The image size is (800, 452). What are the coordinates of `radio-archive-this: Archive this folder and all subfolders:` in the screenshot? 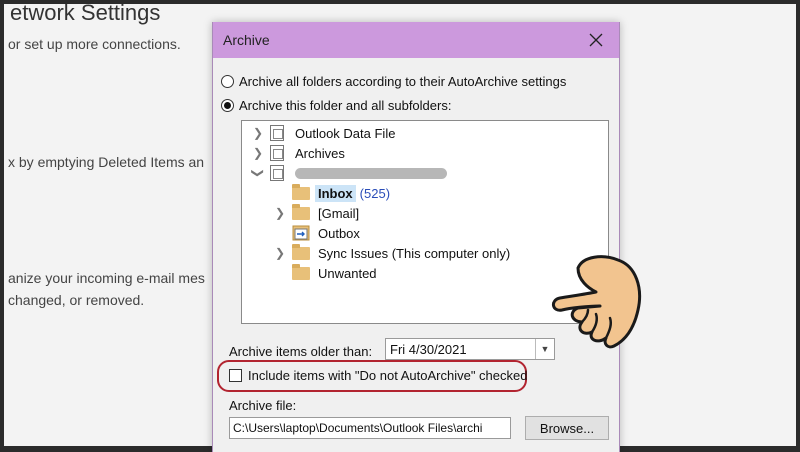 It's located at (336, 105).